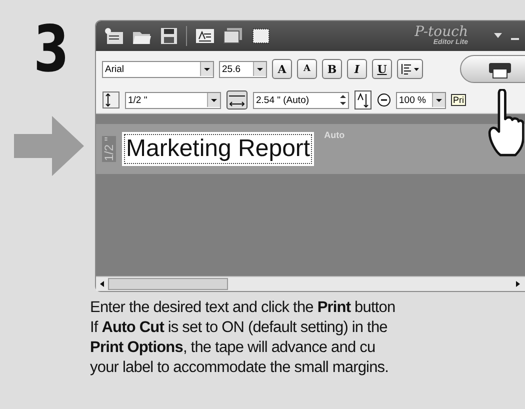 Image resolution: width=525 pixels, height=409 pixels. Describe the element at coordinates (506, 123) in the screenshot. I see `pointing-hand-icon` at that location.